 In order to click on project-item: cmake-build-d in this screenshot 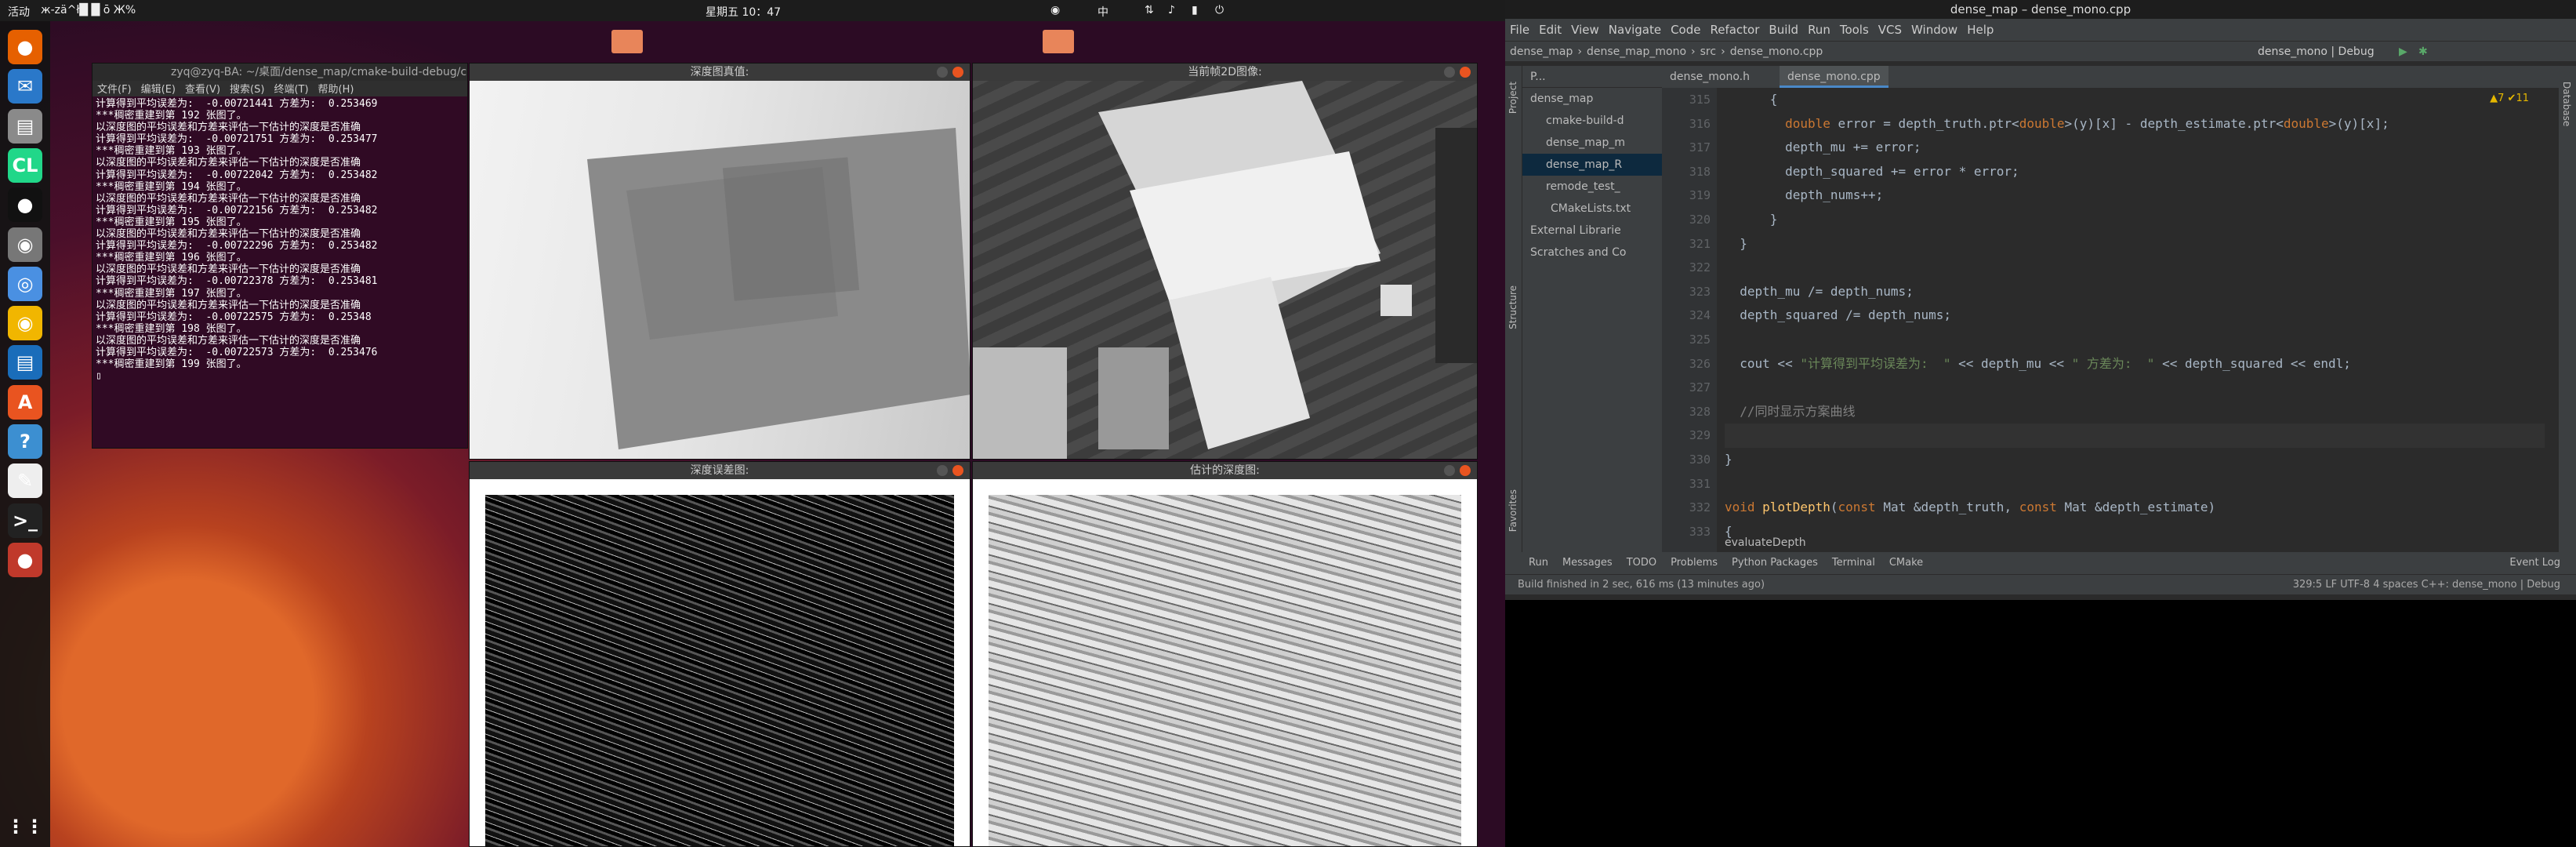, I will do `click(1592, 121)`.